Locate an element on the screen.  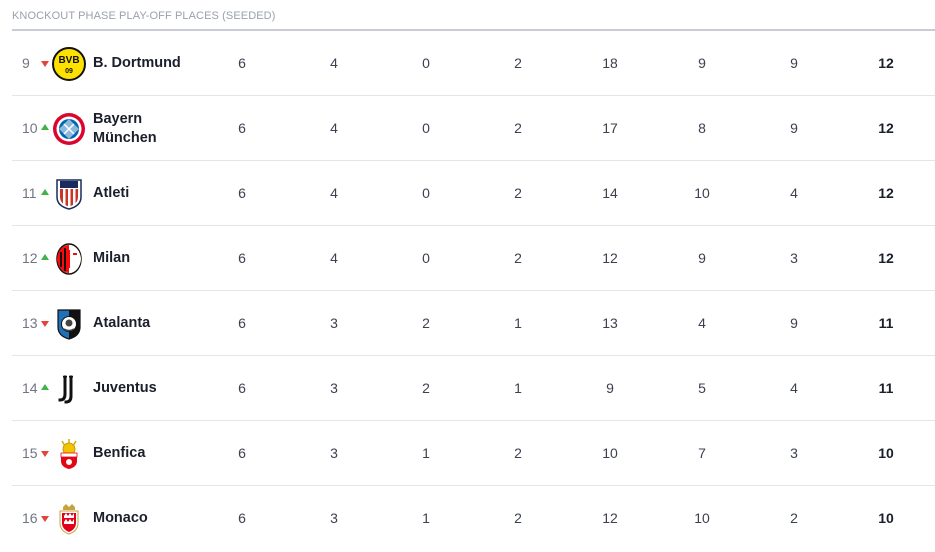
position: 11 is located at coordinates (29, 193).